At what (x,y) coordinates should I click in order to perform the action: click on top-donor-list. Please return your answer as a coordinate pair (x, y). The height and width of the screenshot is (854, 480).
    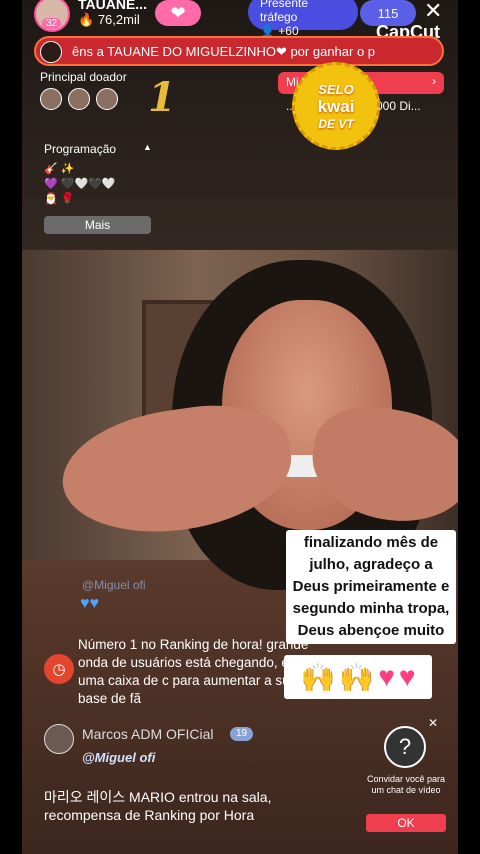
    Looking at the image, I should click on (79, 99).